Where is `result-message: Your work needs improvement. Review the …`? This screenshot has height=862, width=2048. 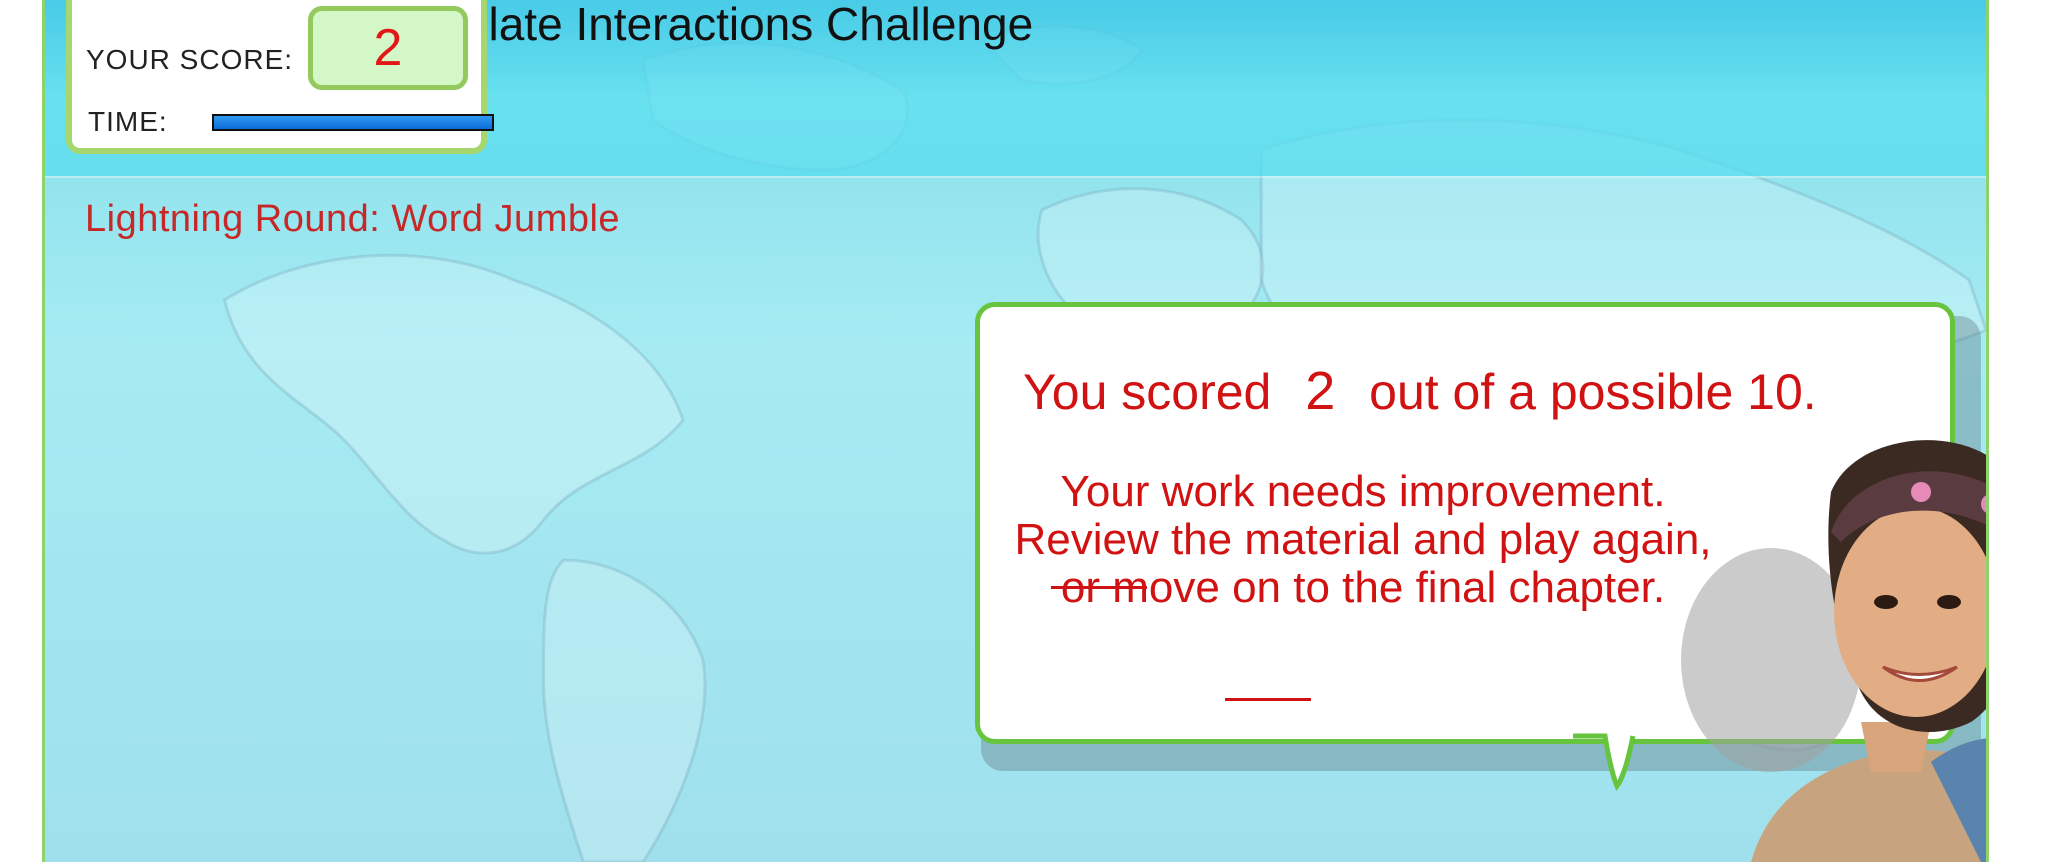
result-message: Your work needs improvement. Review the … is located at coordinates (1363, 539).